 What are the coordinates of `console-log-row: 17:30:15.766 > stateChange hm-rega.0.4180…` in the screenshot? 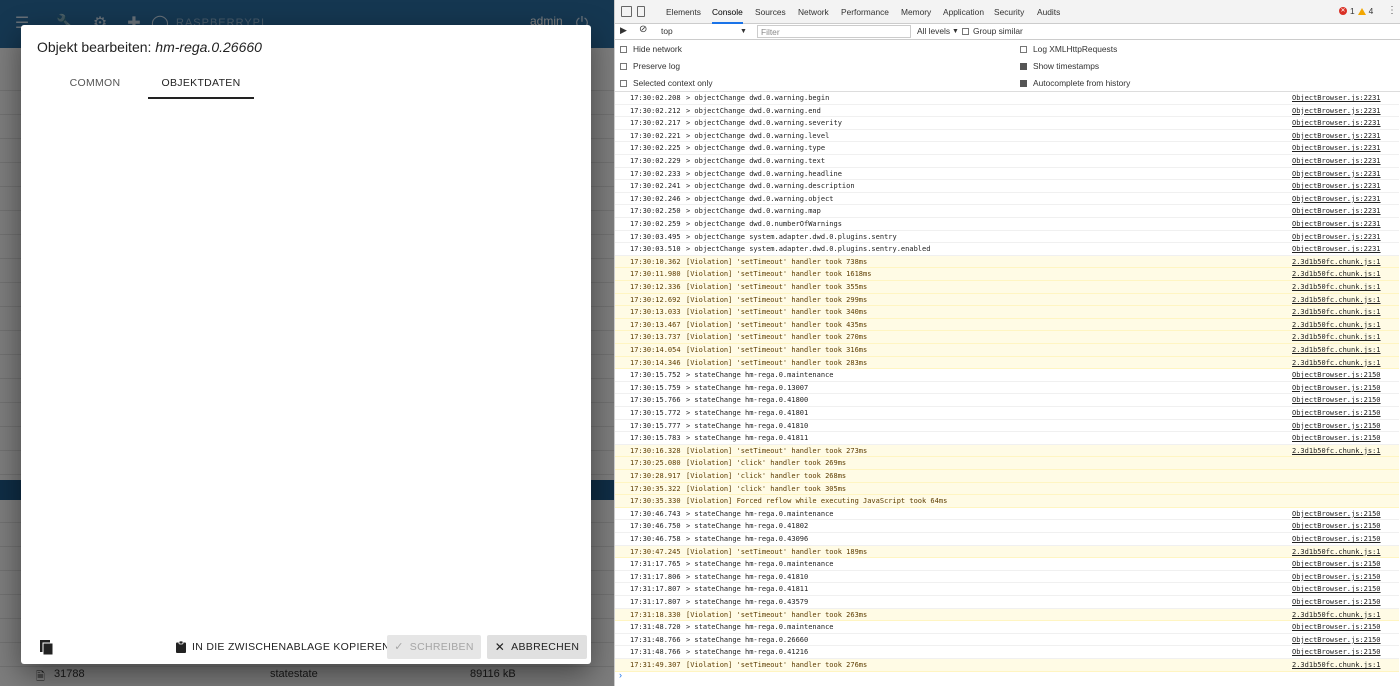 It's located at (1007, 400).